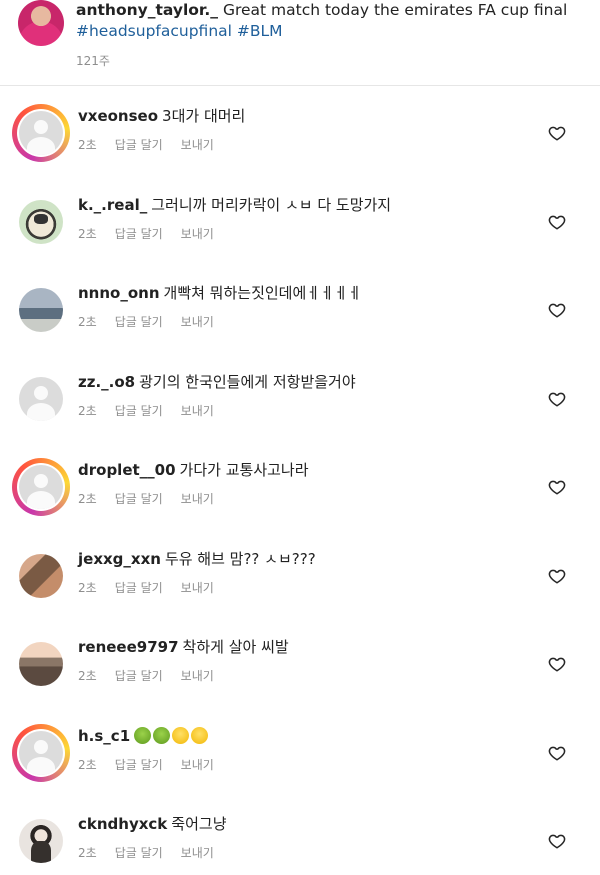 Image resolution: width=600 pixels, height=875 pixels. I want to click on comment-text-line: zz._.o8 광기의 한국인들에게 저항받을거야, so click(217, 382).